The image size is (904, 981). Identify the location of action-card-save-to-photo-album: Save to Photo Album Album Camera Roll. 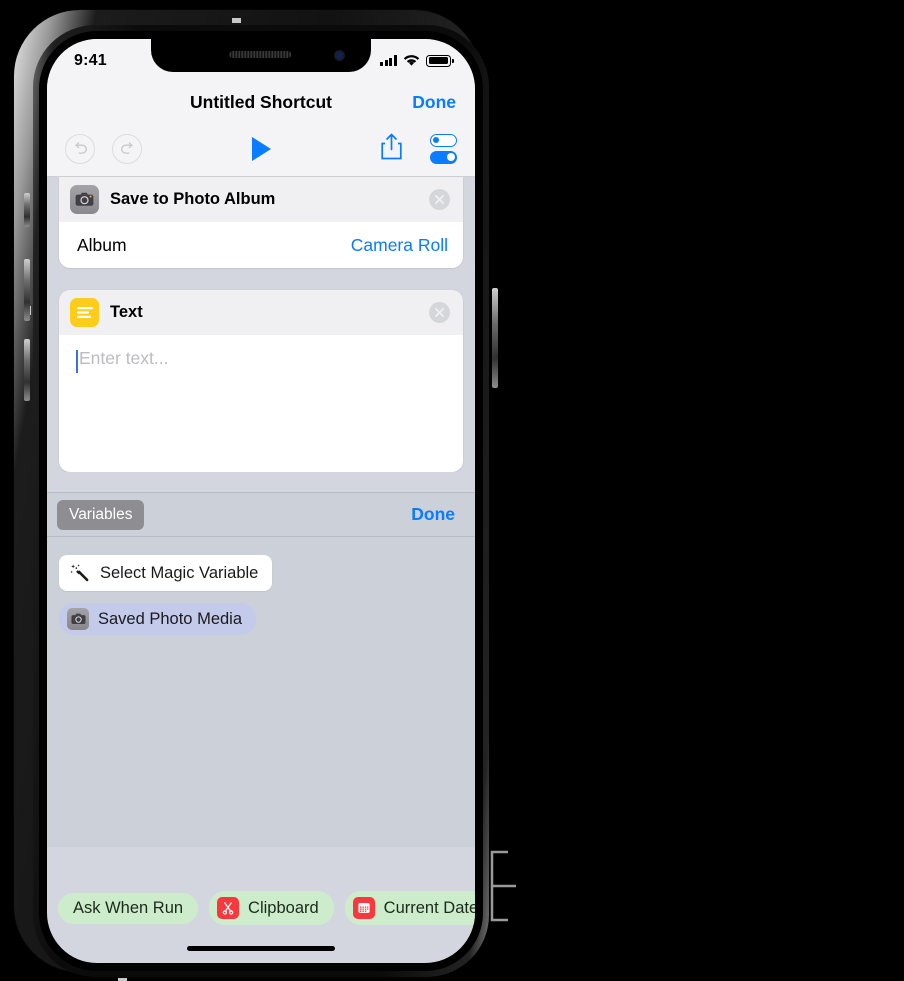
(261, 222).